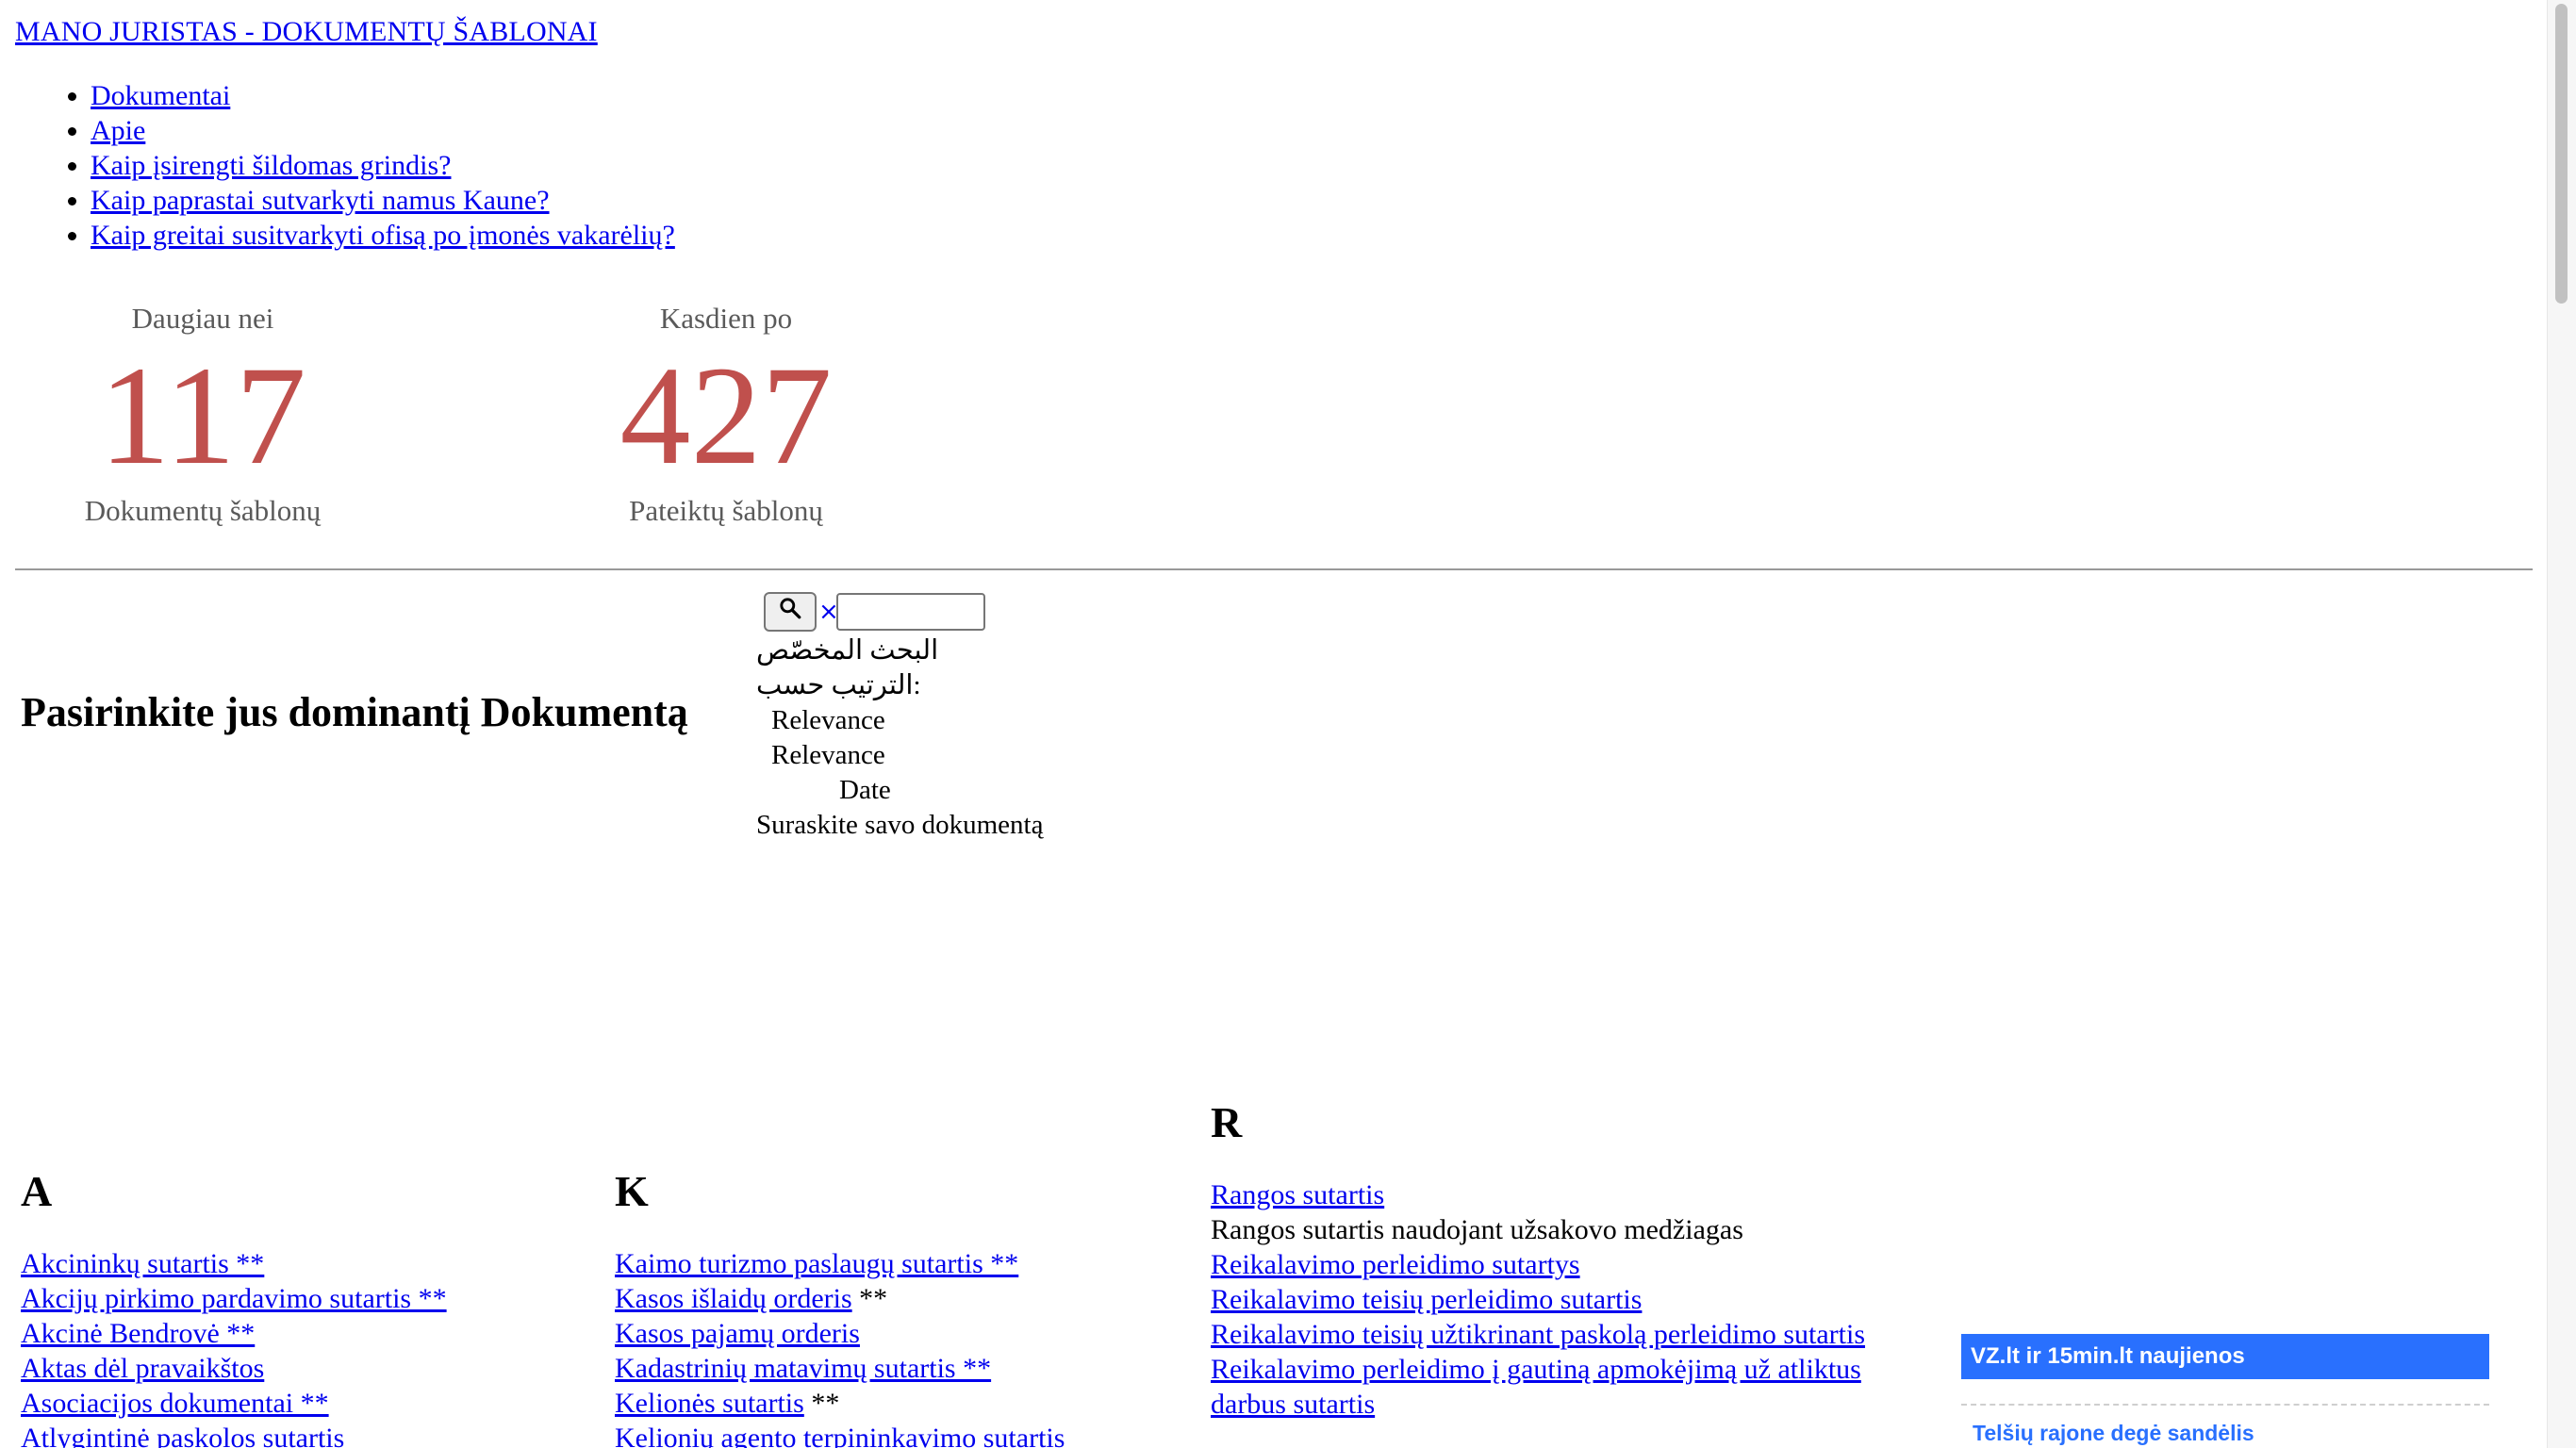 The height and width of the screenshot is (1448, 2576). I want to click on document-link: Kasos pajamų orderis, so click(737, 1333).